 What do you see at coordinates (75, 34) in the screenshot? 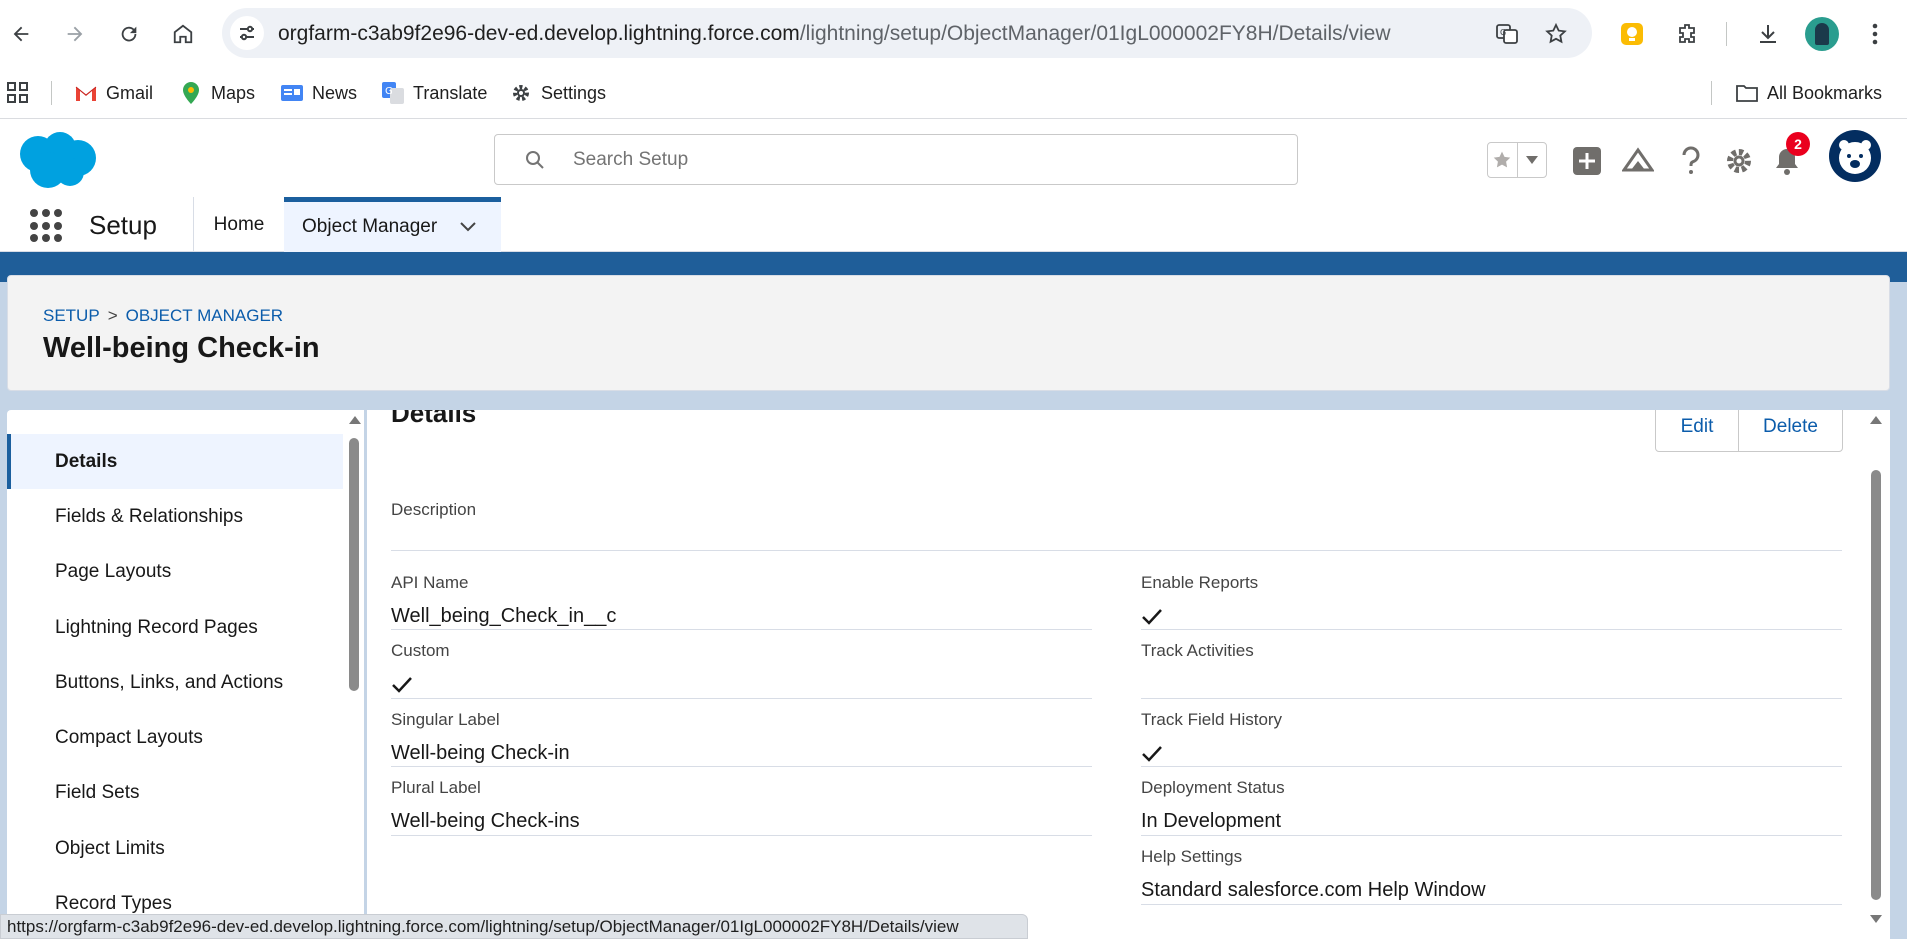
I see `forward-button` at bounding box center [75, 34].